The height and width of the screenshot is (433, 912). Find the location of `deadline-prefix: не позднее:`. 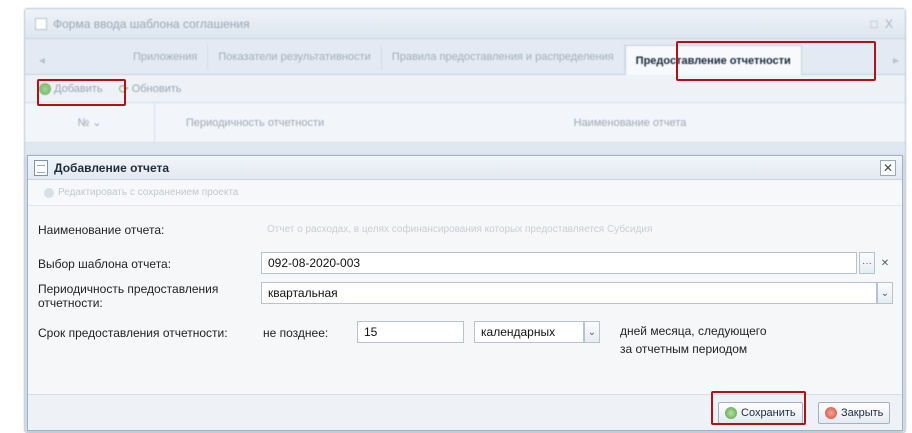

deadline-prefix: не позднее: is located at coordinates (296, 333).